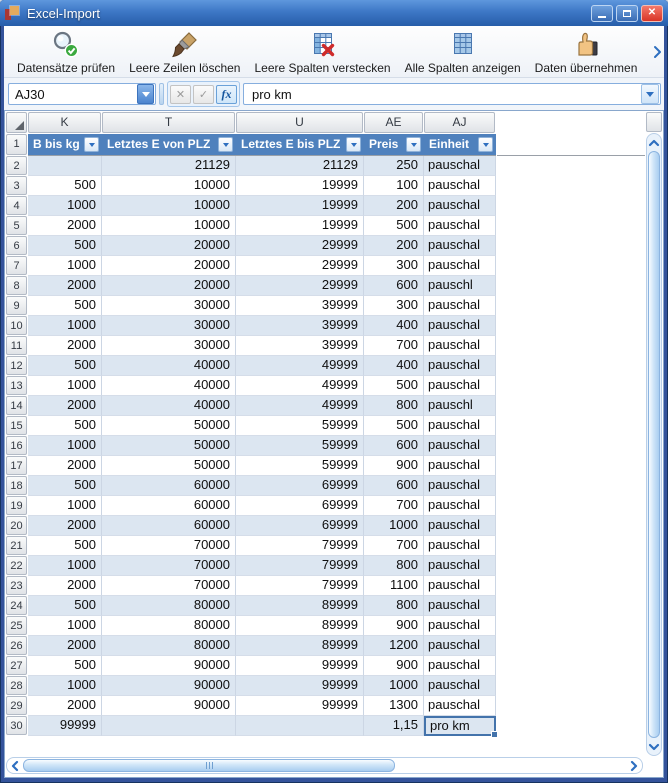  What do you see at coordinates (65, 646) in the screenshot?
I see `cell-K26: 2000` at bounding box center [65, 646].